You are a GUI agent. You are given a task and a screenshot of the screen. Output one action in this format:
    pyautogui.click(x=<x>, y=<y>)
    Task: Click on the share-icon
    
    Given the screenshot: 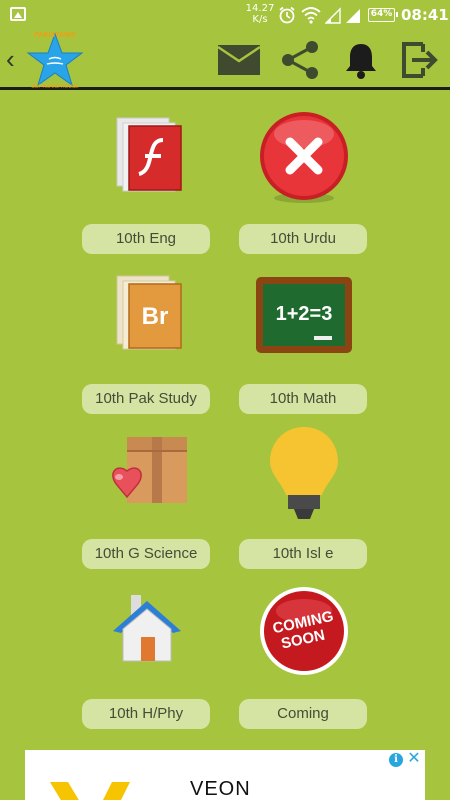 What is the action you would take?
    pyautogui.click(x=300, y=60)
    